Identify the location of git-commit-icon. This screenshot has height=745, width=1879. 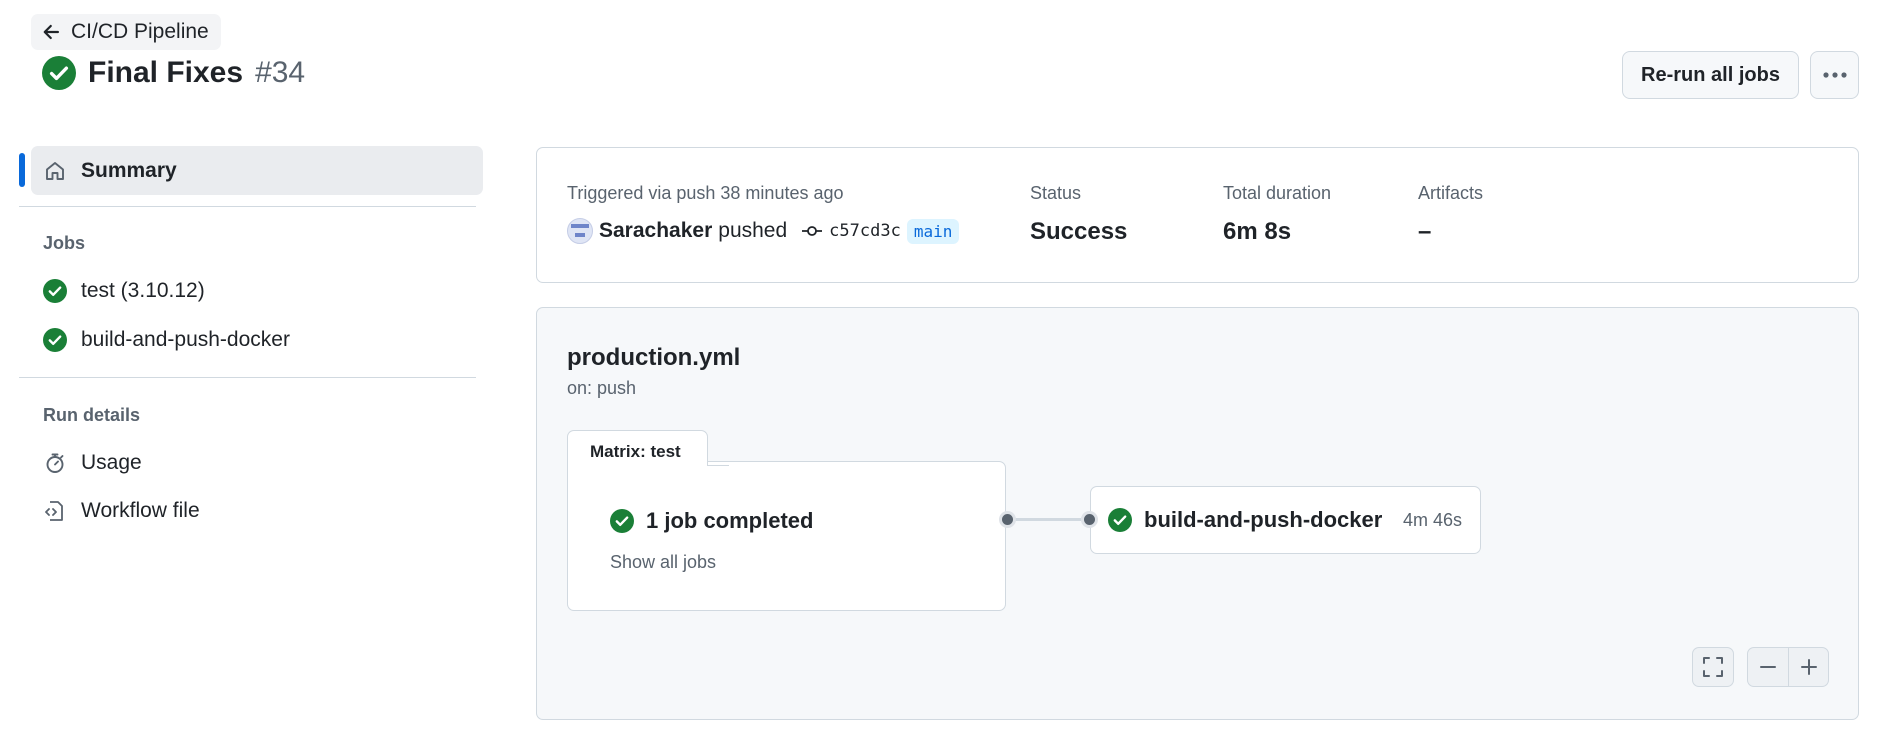
(812, 231).